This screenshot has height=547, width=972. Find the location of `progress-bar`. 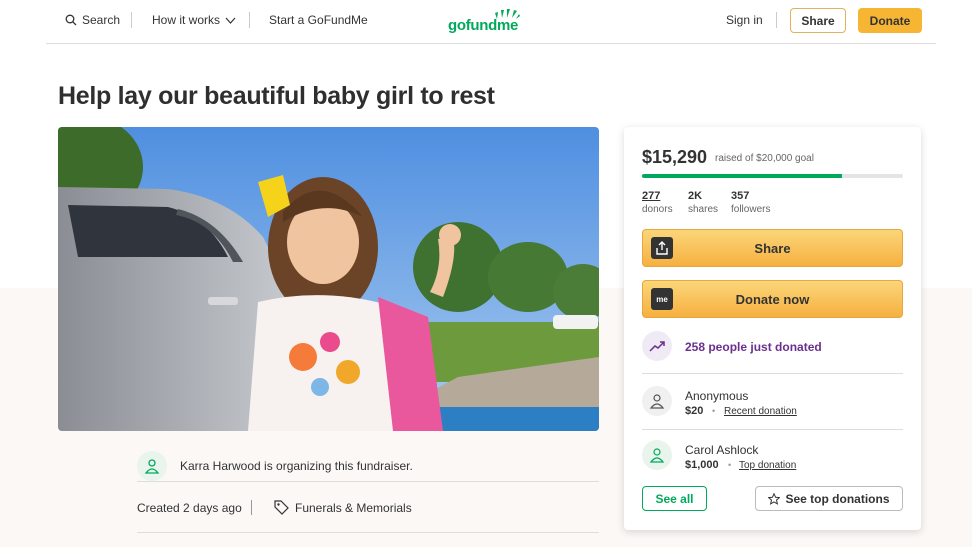

progress-bar is located at coordinates (772, 176).